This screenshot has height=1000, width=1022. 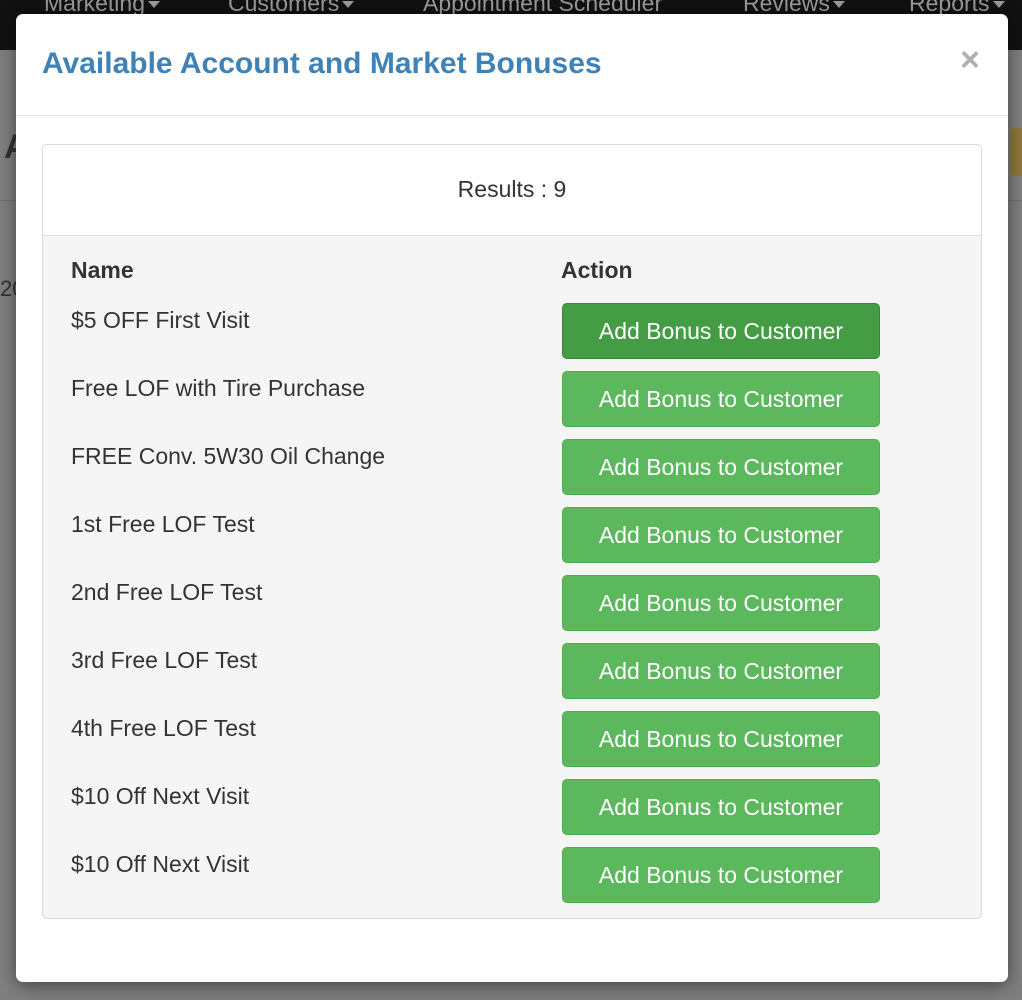 I want to click on modal-header: Available Account and Market Bonuses ×, so click(x=512, y=65).